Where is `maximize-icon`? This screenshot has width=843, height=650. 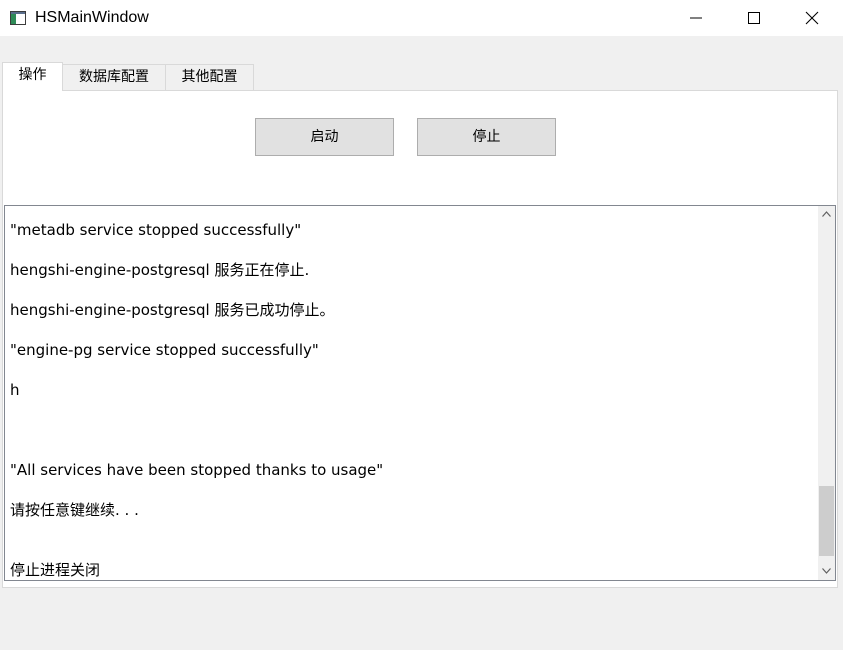 maximize-icon is located at coordinates (754, 18).